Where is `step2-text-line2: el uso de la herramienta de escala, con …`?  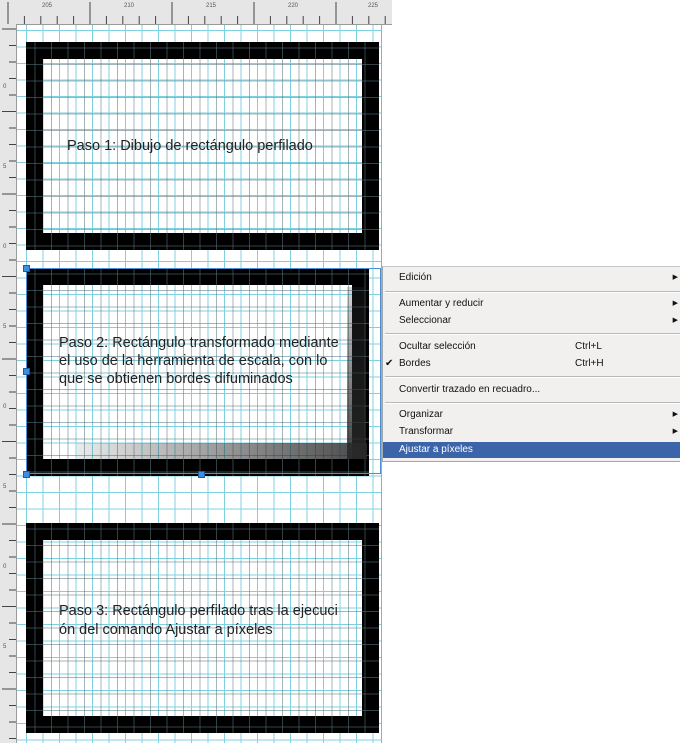
step2-text-line2: el uso de la herramienta de escala, con … is located at coordinates (193, 361).